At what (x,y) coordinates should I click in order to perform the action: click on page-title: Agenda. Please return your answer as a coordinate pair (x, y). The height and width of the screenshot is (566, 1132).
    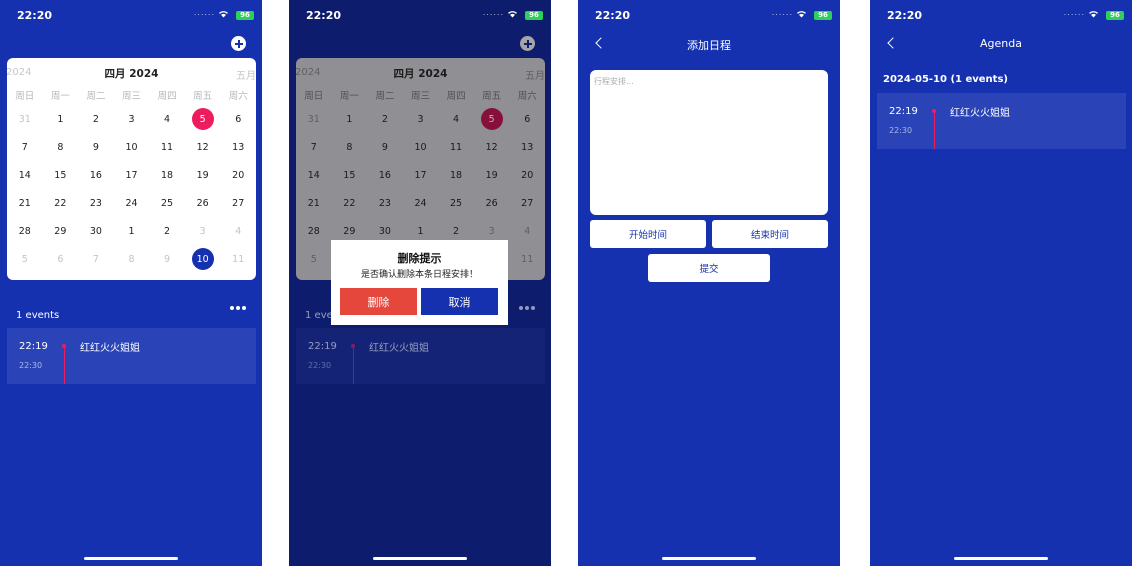
    Looking at the image, I should click on (1001, 43).